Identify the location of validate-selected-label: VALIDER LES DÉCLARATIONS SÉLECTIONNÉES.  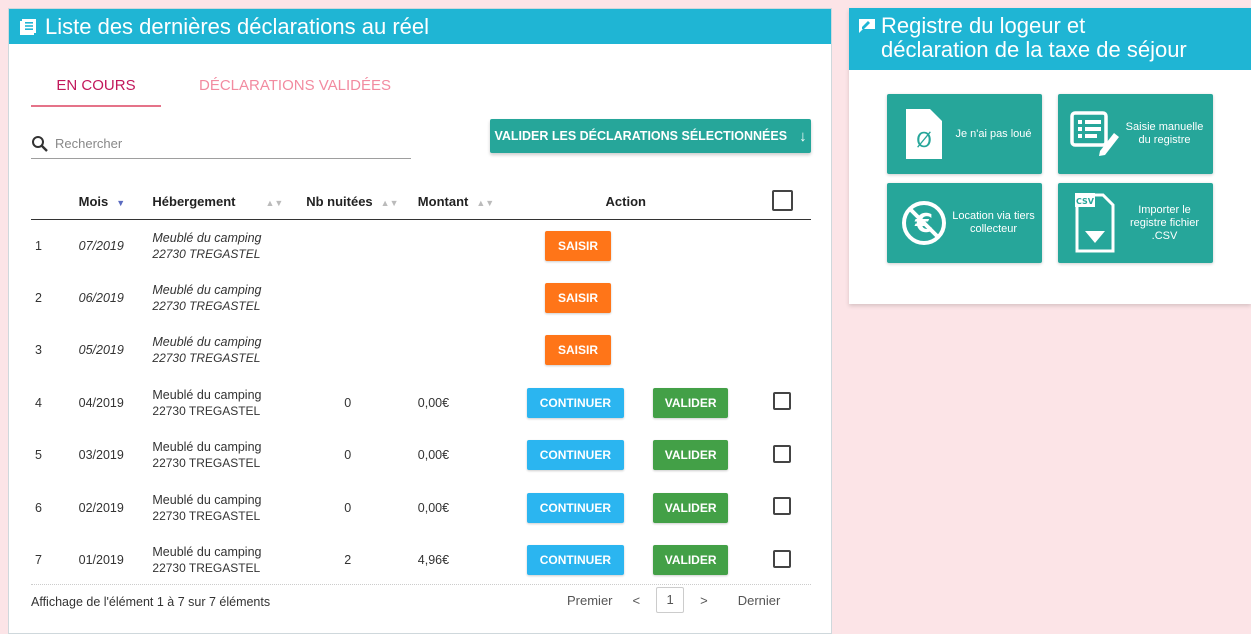
(641, 136).